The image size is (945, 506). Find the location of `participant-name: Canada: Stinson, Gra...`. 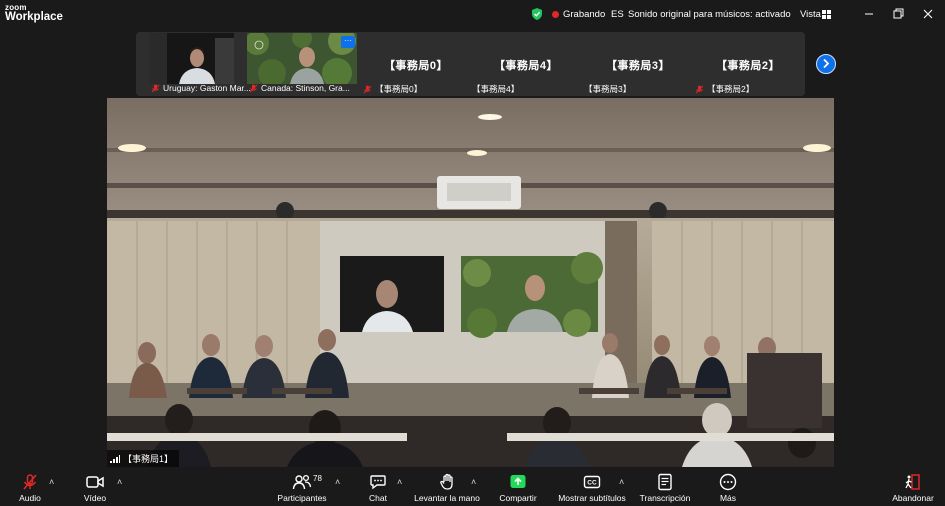

participant-name: Canada: Stinson, Gra... is located at coordinates (305, 88).